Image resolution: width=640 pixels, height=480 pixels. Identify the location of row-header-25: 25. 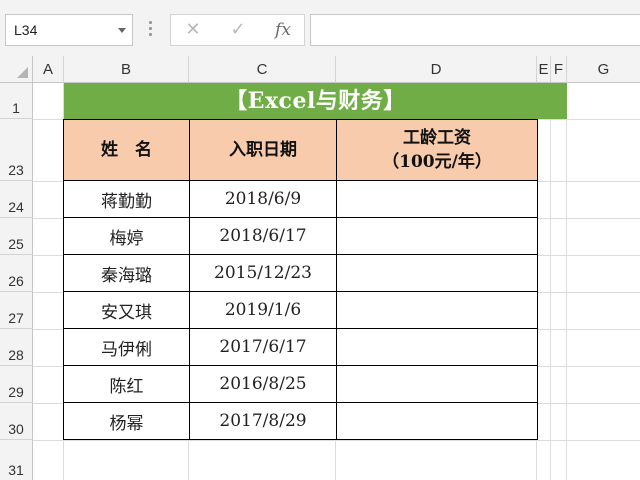
(16, 236).